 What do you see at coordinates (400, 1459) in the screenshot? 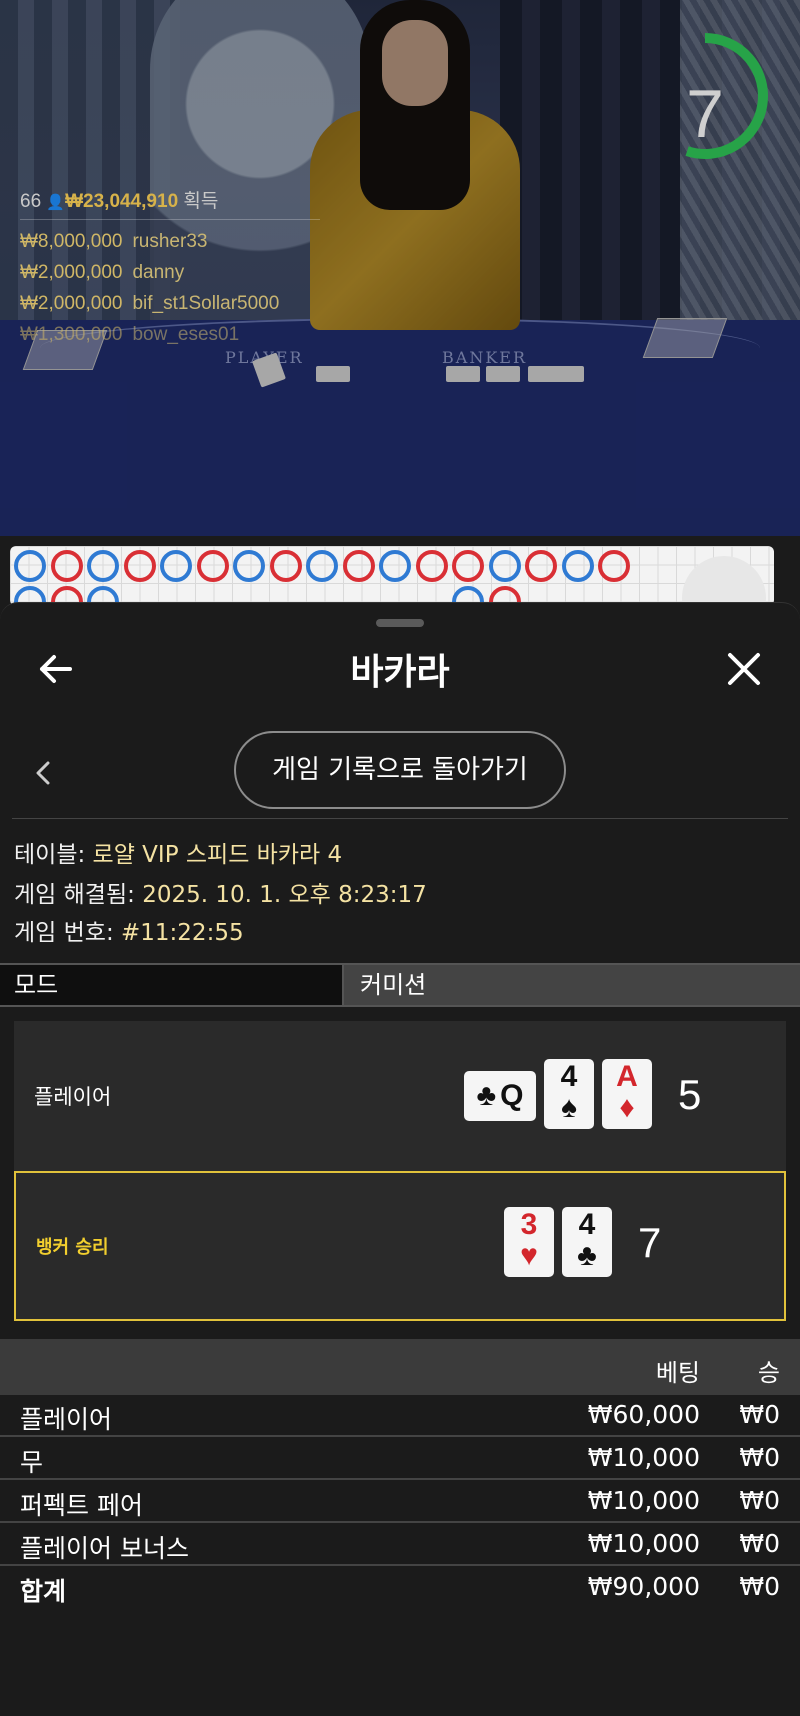
I see `bet-row: 무 ₩10,000 ₩0` at bounding box center [400, 1459].